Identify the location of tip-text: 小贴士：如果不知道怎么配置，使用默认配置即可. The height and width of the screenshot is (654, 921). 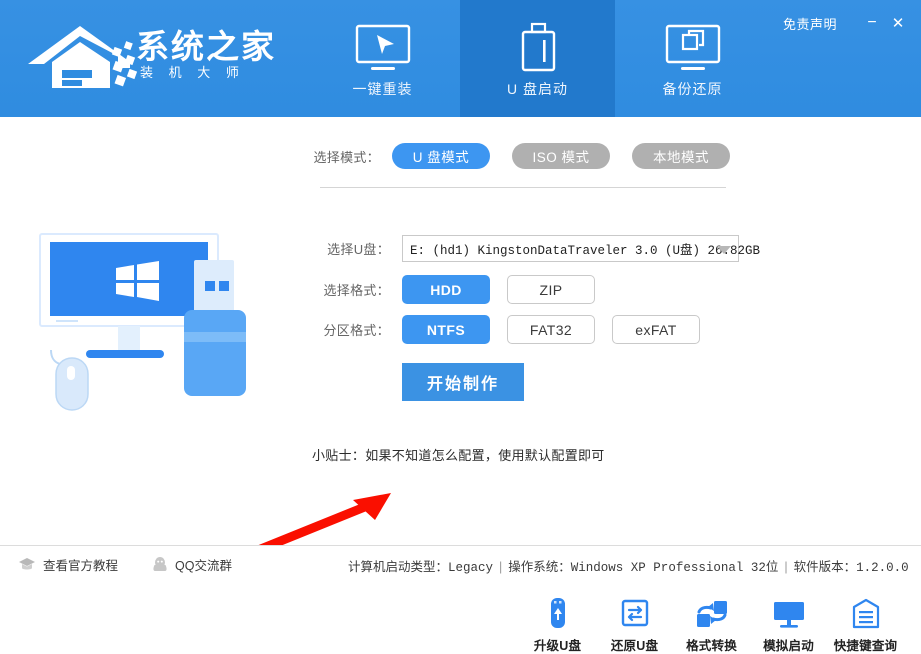
(458, 455).